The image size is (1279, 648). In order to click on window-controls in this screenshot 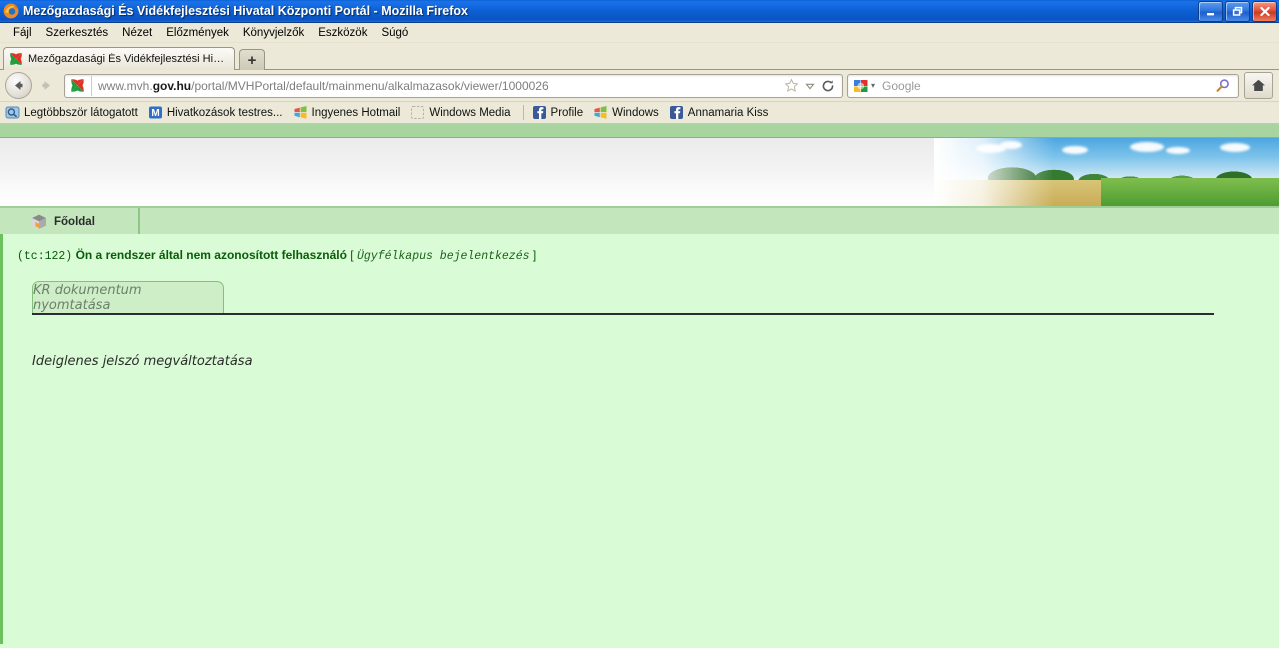, I will do `click(1237, 11)`.